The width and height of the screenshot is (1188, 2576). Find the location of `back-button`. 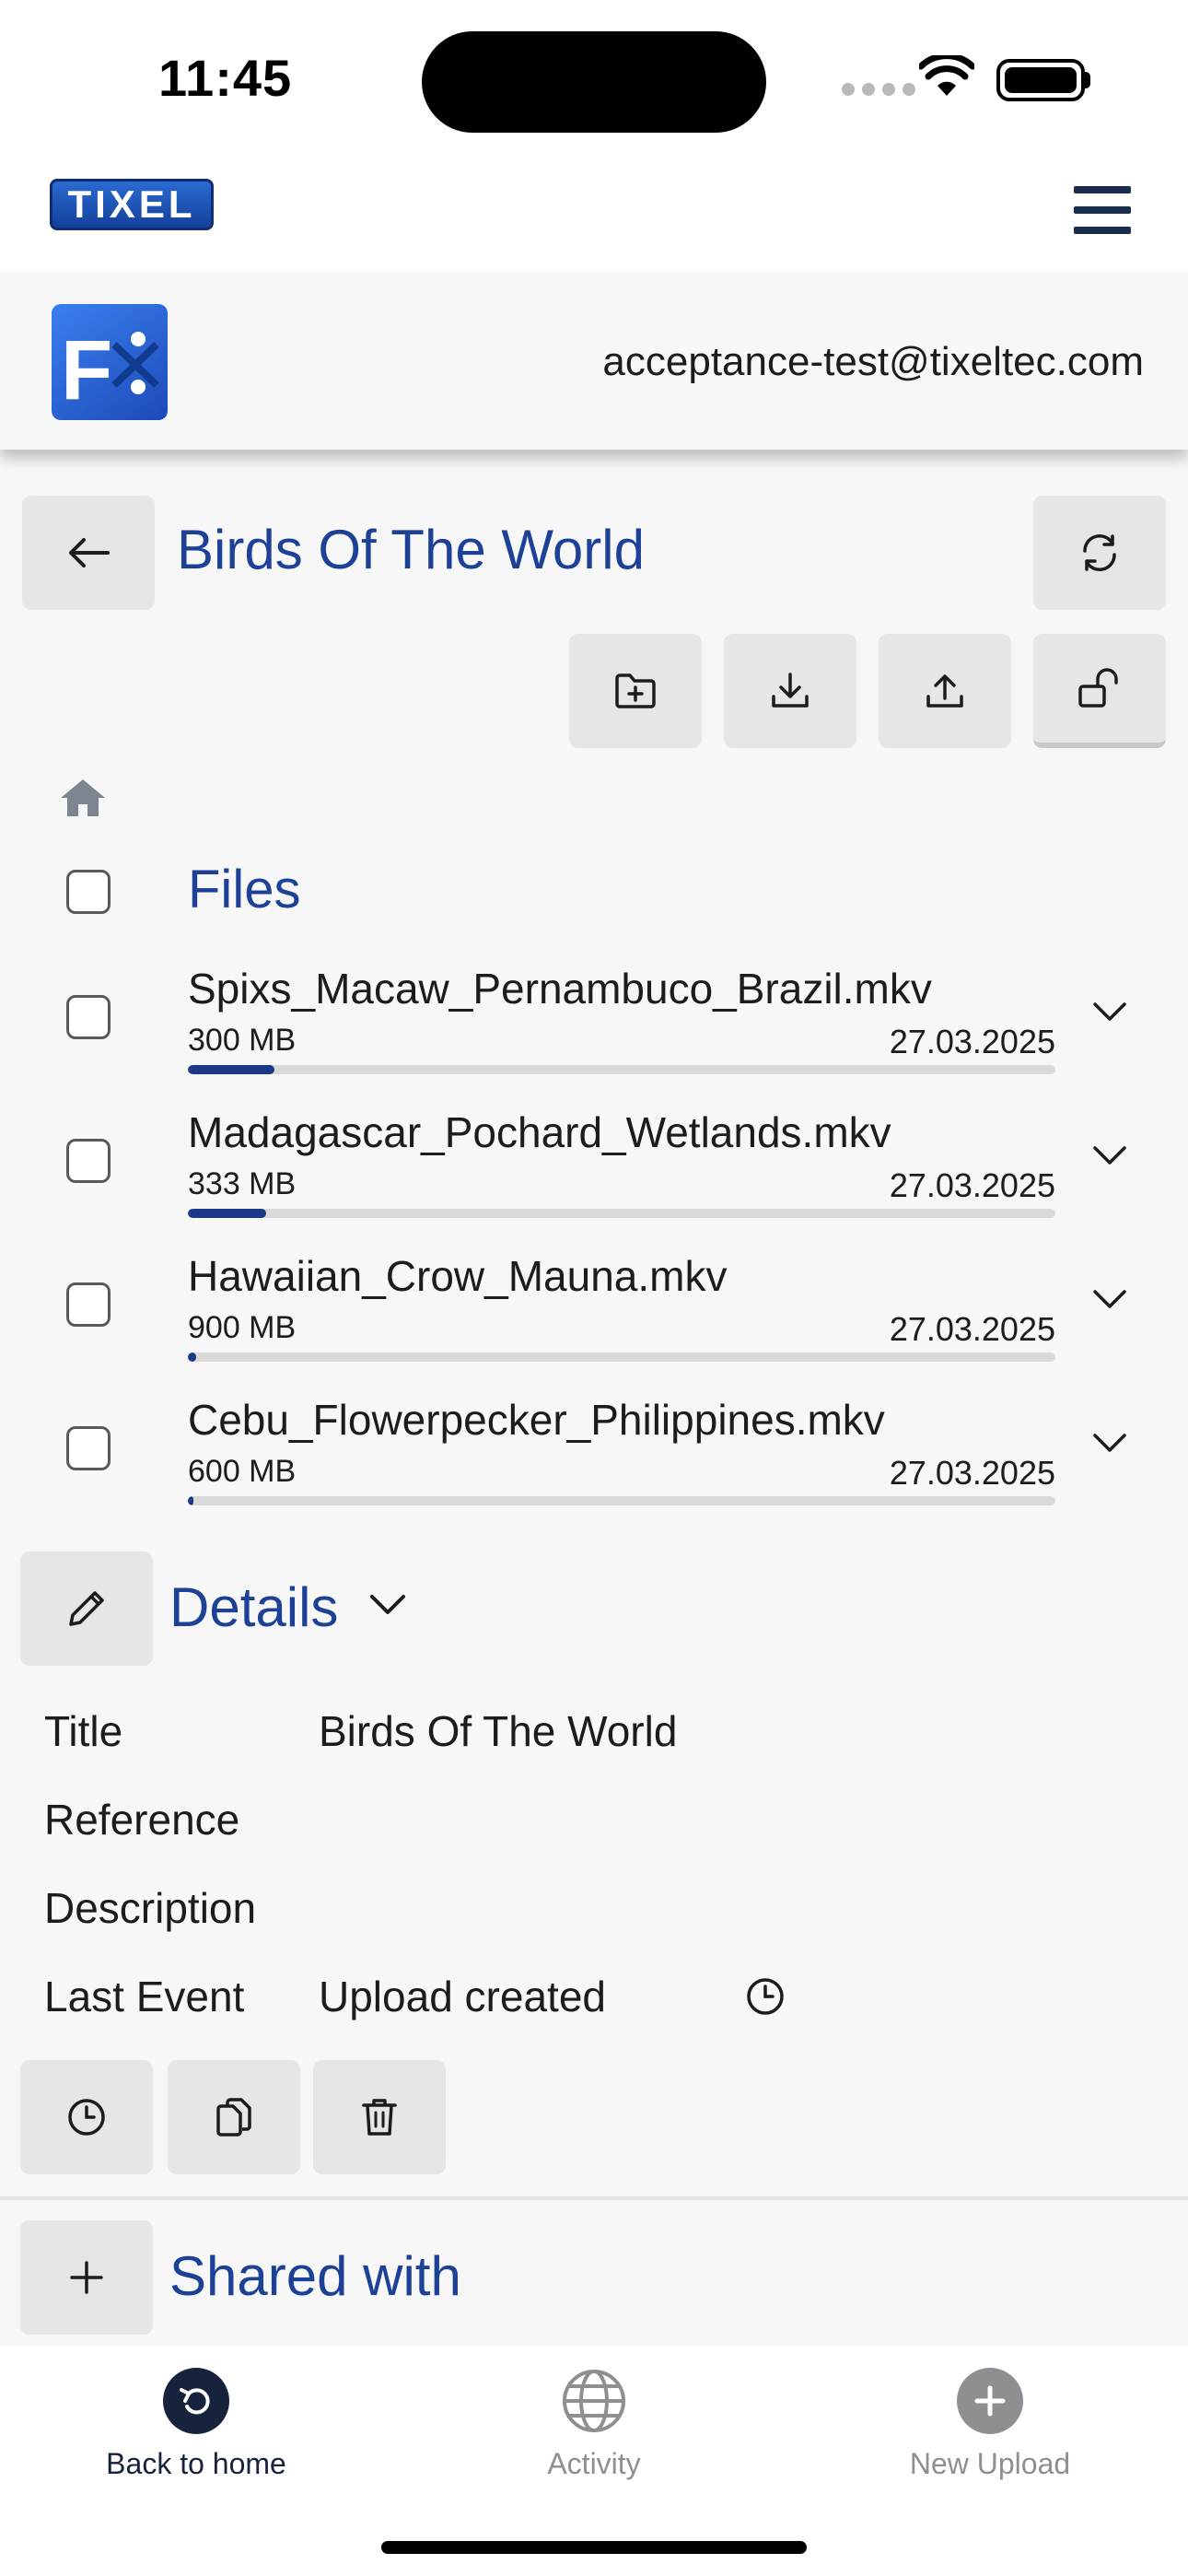

back-button is located at coordinates (88, 553).